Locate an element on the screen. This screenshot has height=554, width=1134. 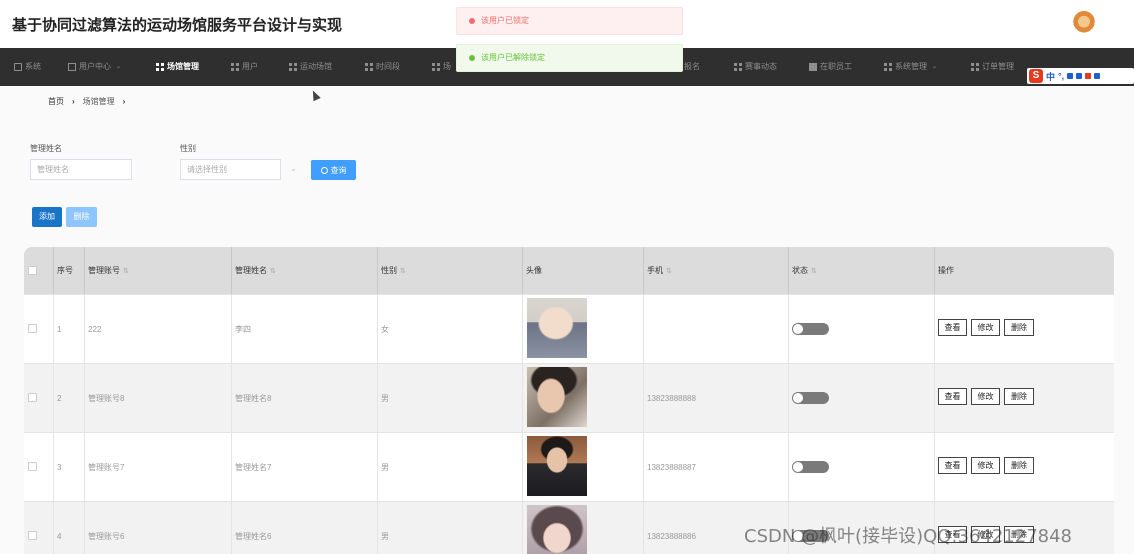
microphone-icon is located at coordinates (1070, 76).